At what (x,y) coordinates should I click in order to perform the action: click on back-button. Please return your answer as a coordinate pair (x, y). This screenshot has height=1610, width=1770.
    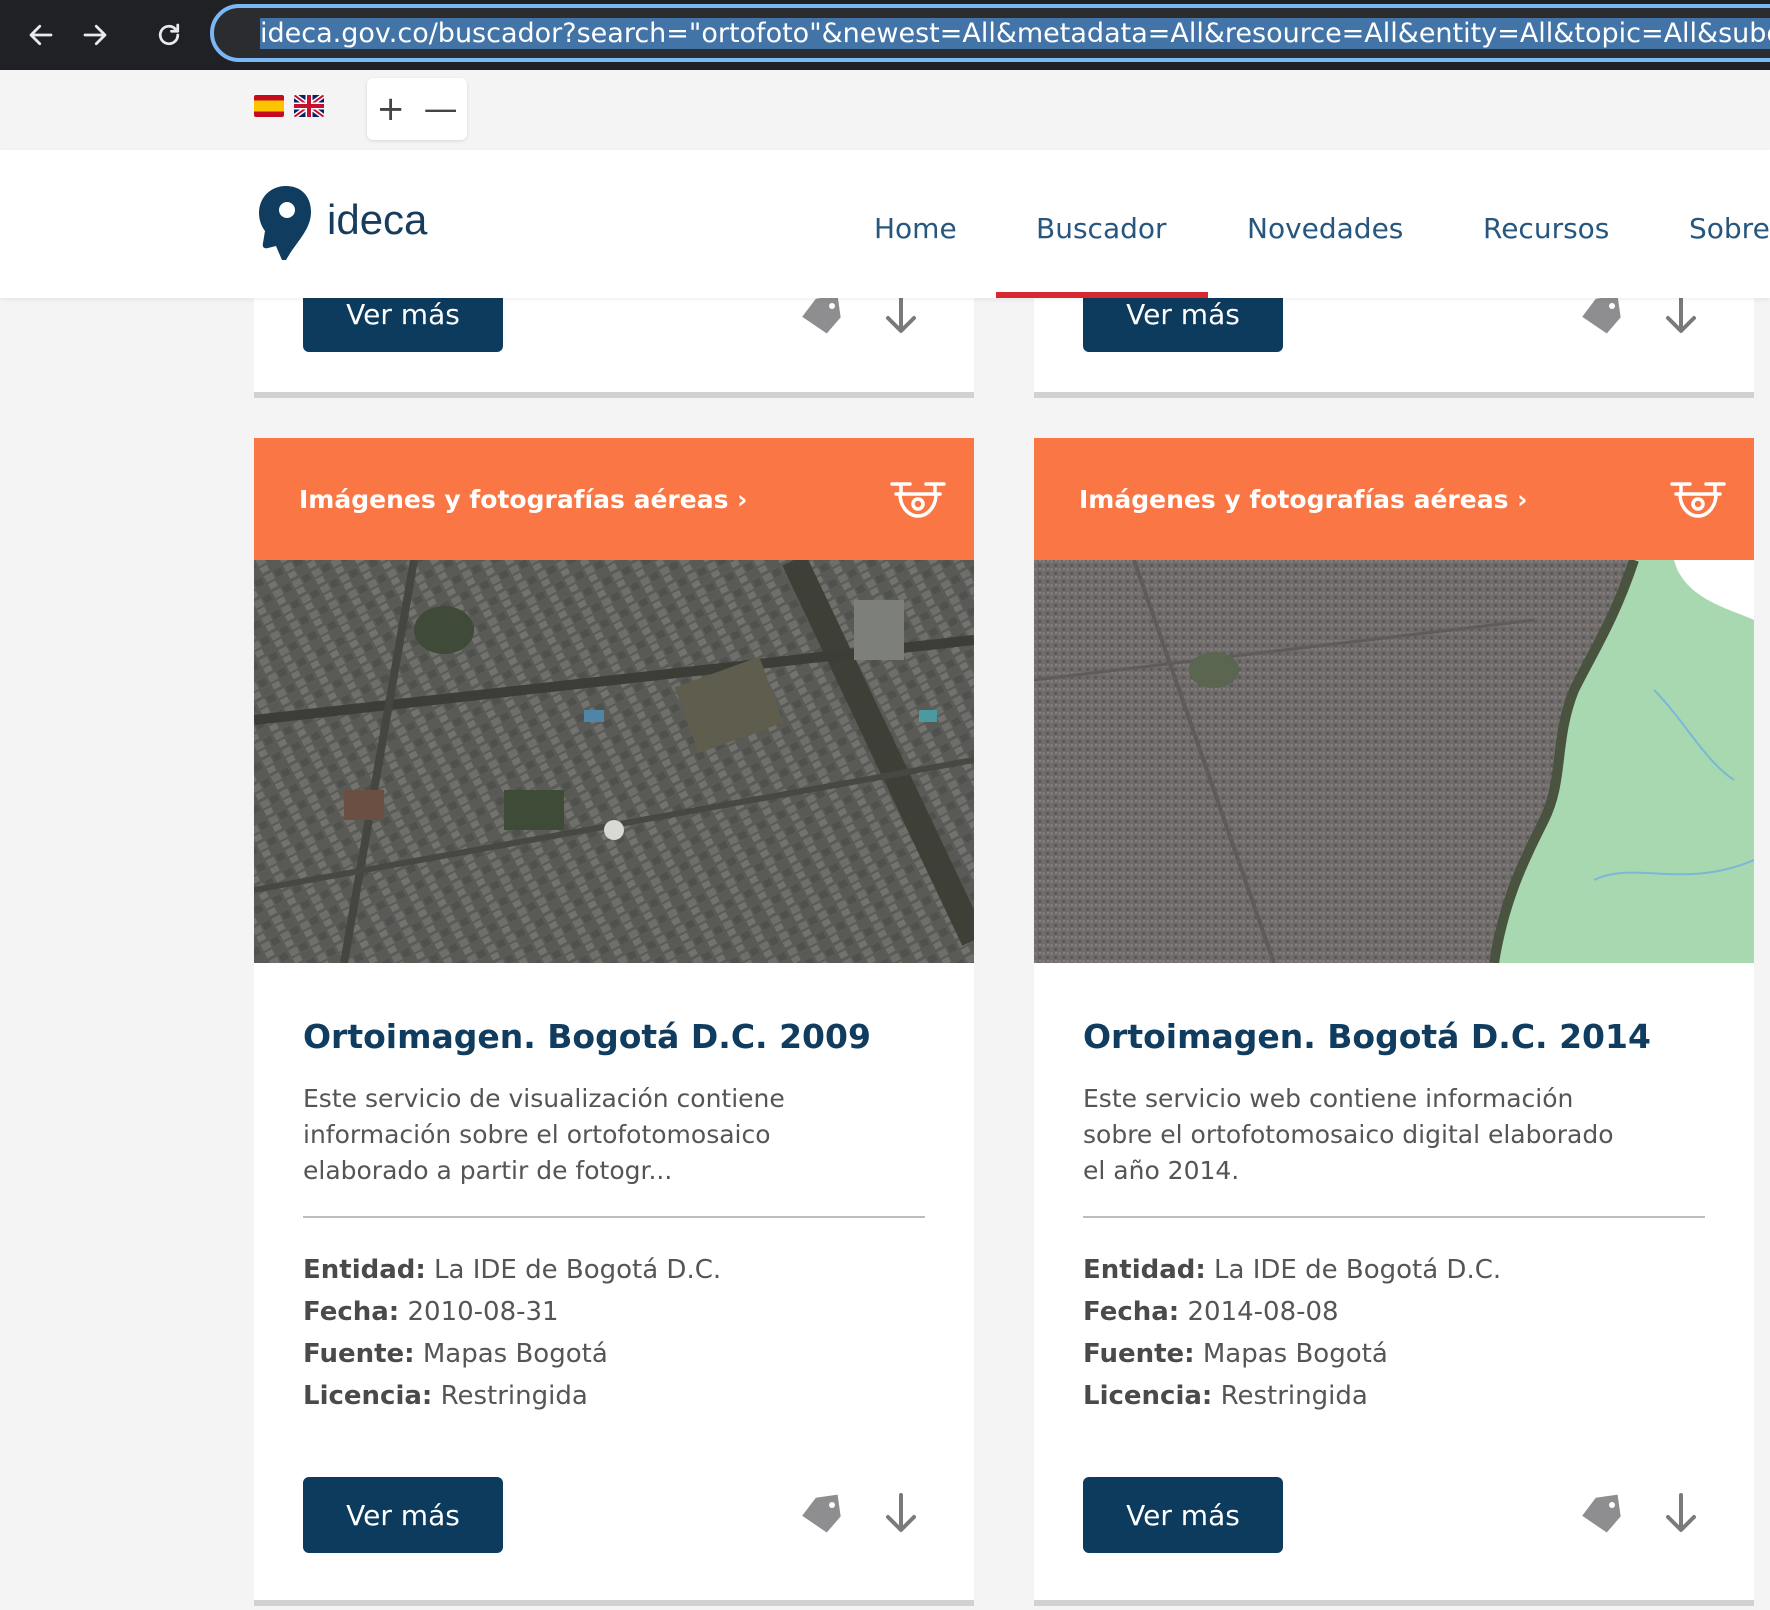
    Looking at the image, I should click on (41, 35).